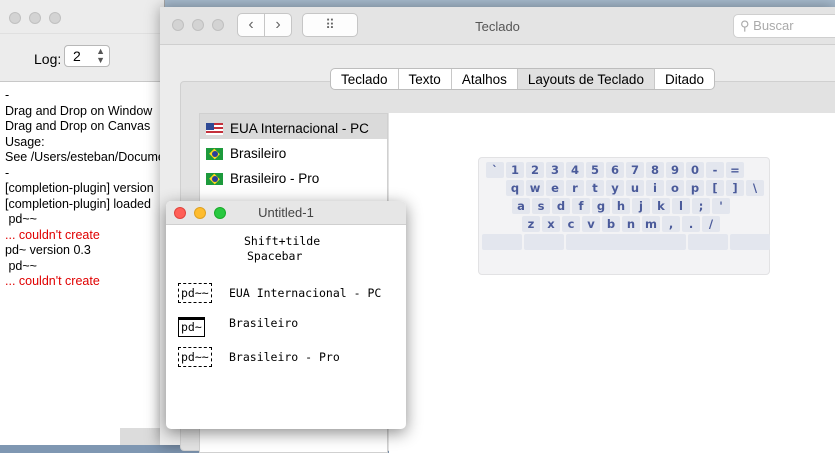  What do you see at coordinates (299, 128) in the screenshot?
I see `layout-label: EUA Internacional - PC` at bounding box center [299, 128].